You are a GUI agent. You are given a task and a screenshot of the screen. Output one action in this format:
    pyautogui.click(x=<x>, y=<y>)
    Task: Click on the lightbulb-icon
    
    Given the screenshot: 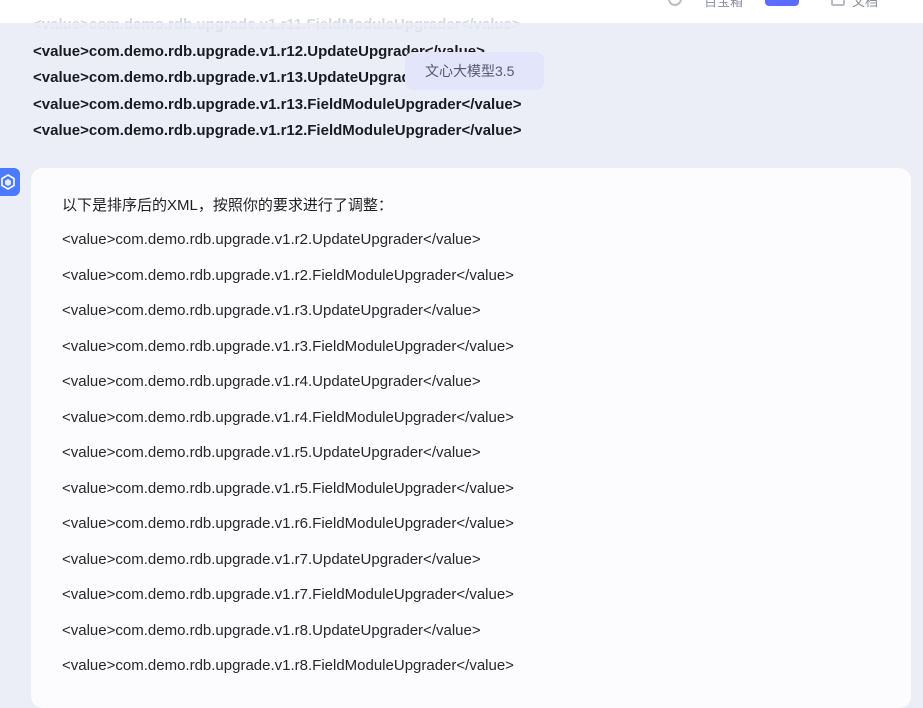 What is the action you would take?
    pyautogui.click(x=675, y=3)
    